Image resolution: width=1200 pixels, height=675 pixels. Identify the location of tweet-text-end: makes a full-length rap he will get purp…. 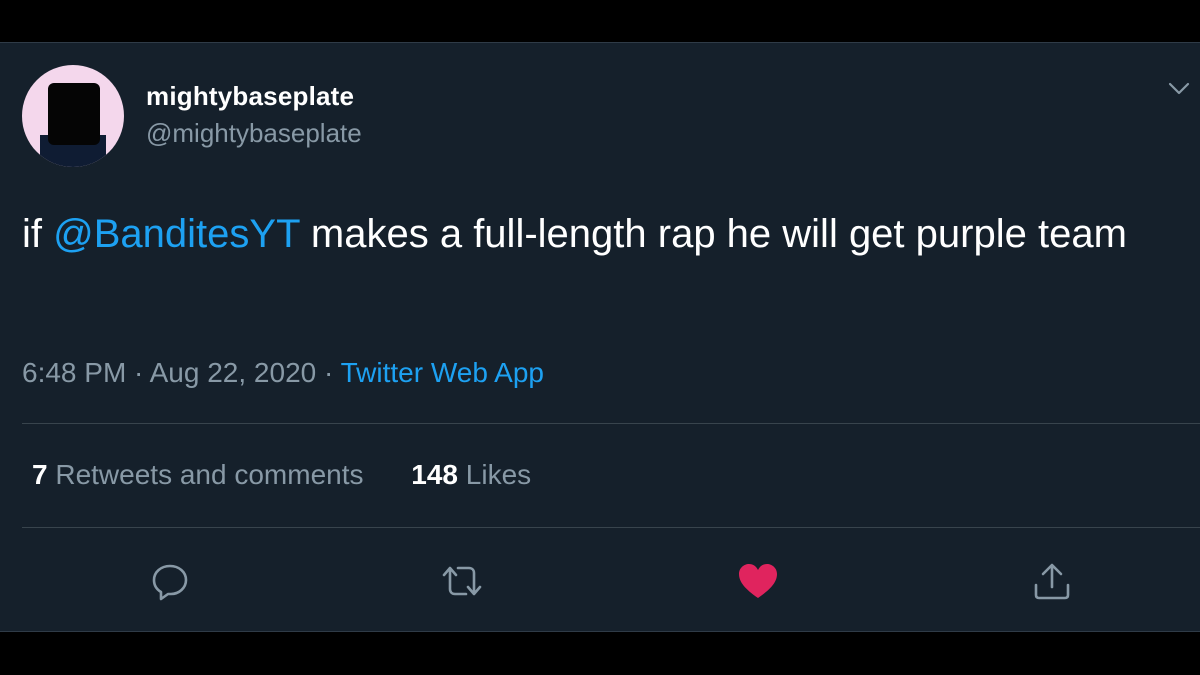
(713, 234).